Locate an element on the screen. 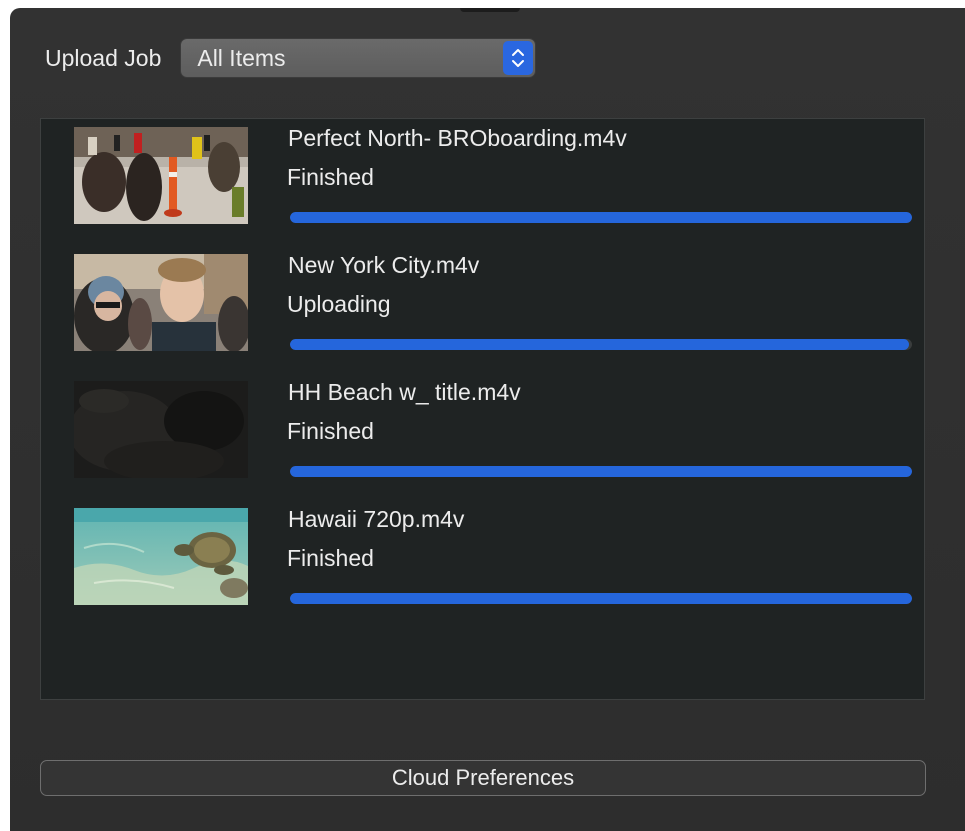 The height and width of the screenshot is (831, 965). cloud-preferences-label: Cloud Preferences is located at coordinates (483, 777).